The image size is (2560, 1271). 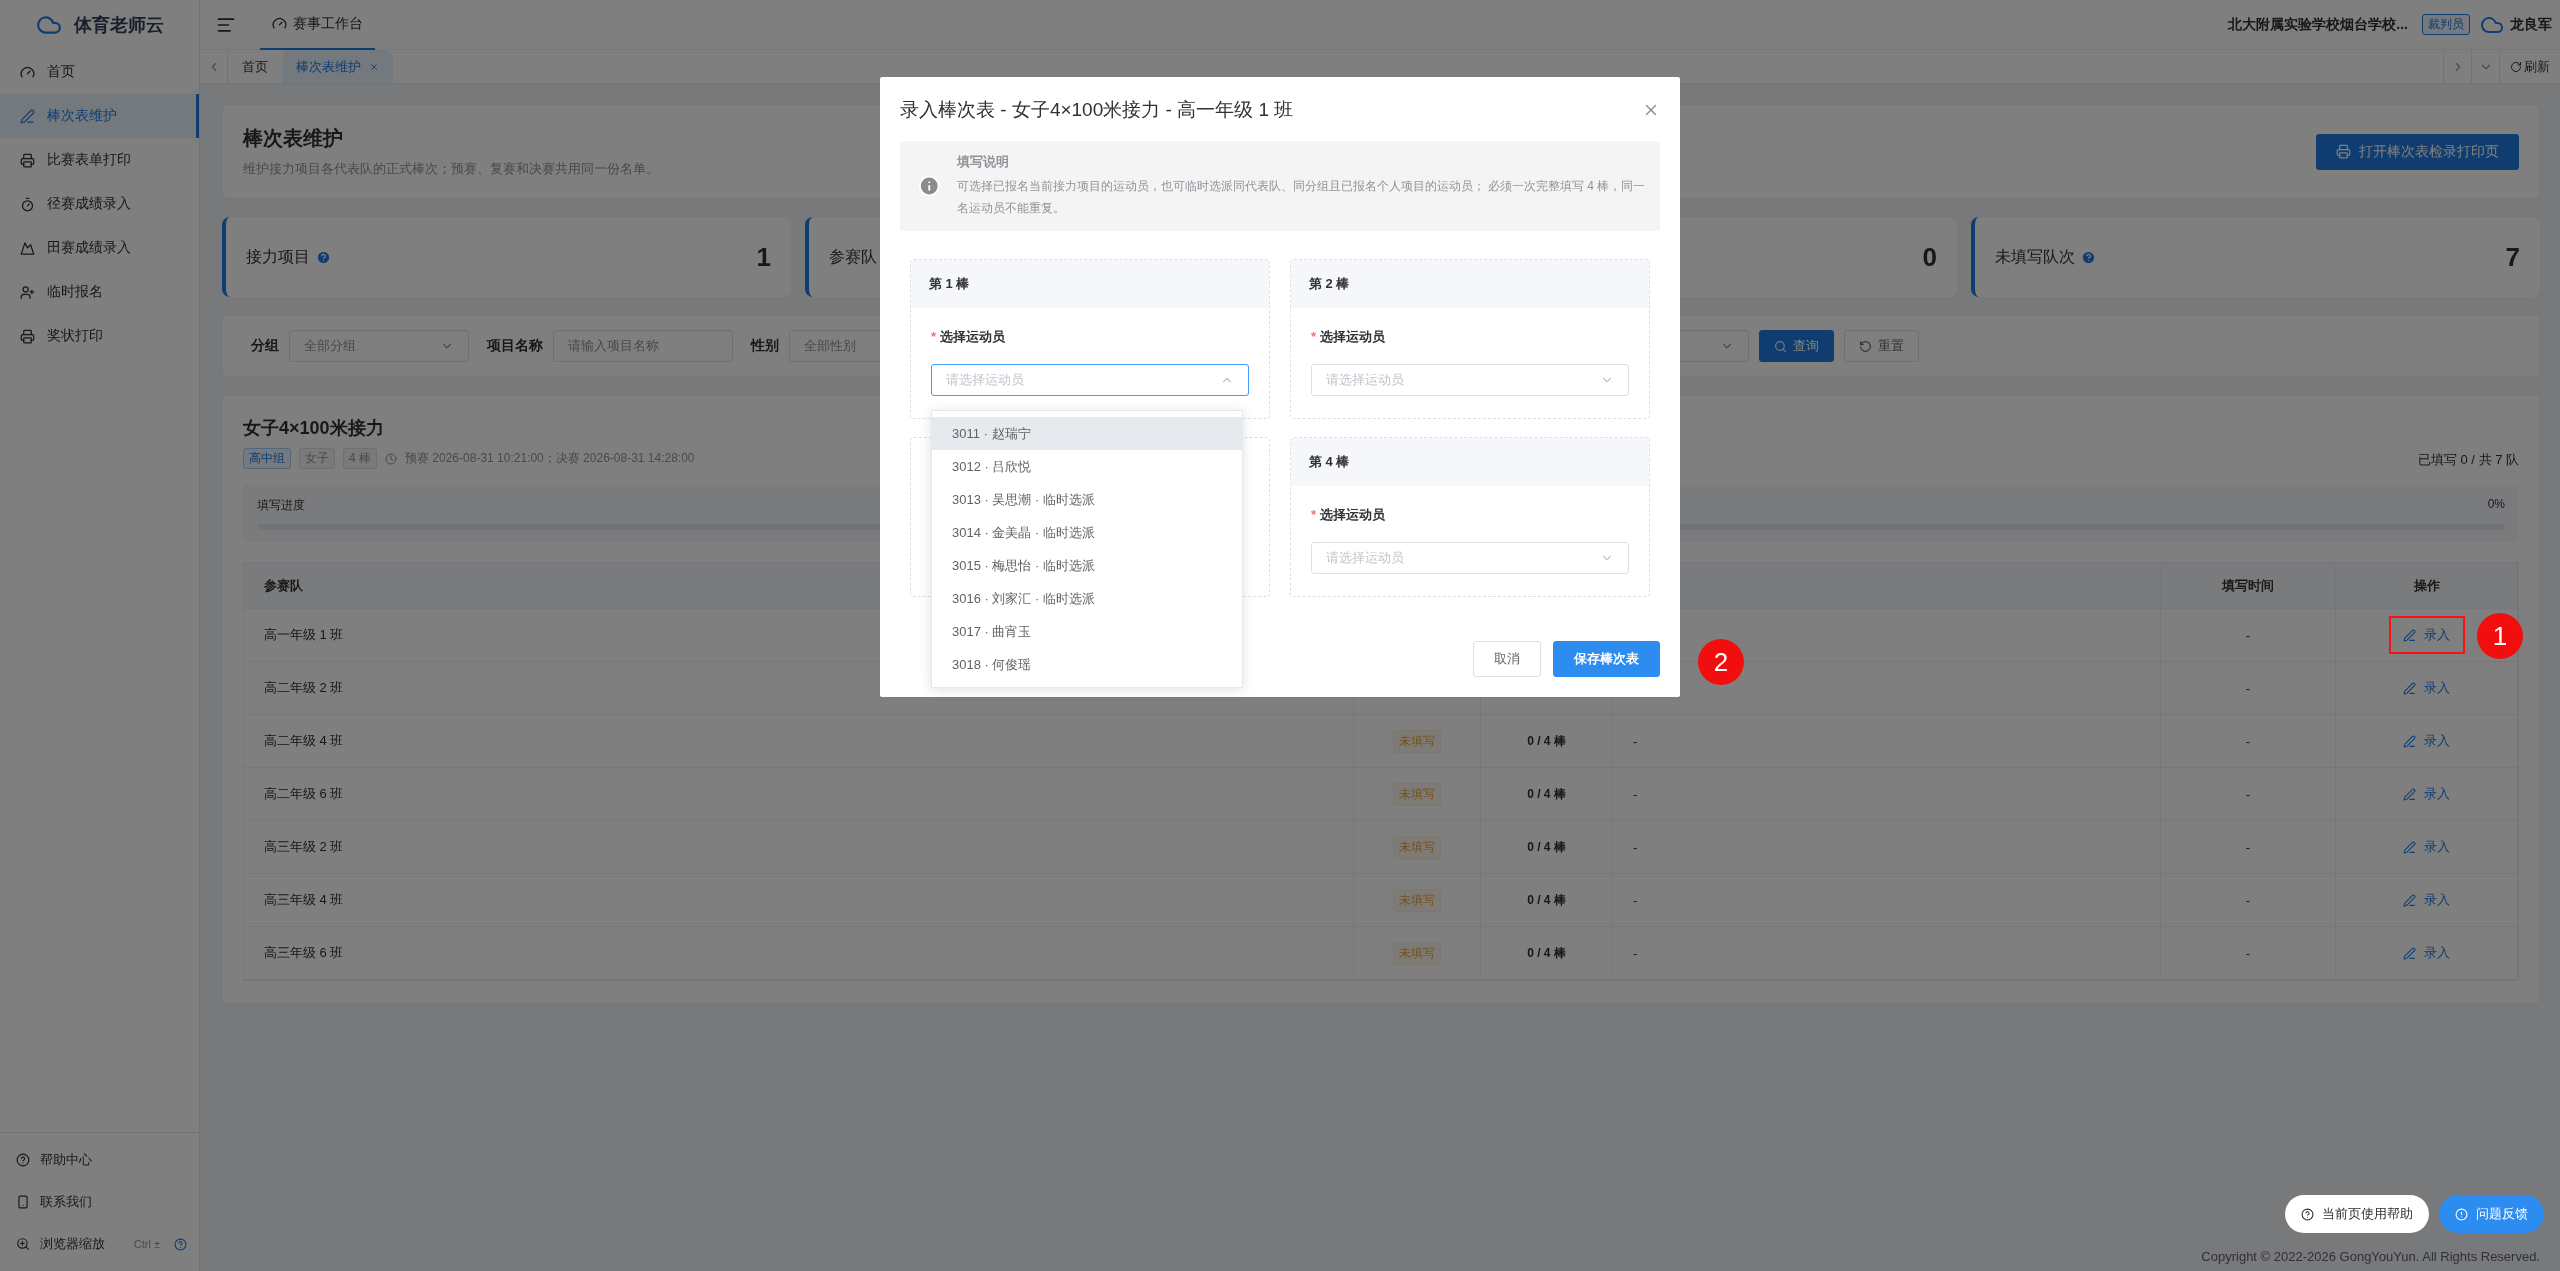 What do you see at coordinates (374, 66) in the screenshot?
I see `close-icon` at bounding box center [374, 66].